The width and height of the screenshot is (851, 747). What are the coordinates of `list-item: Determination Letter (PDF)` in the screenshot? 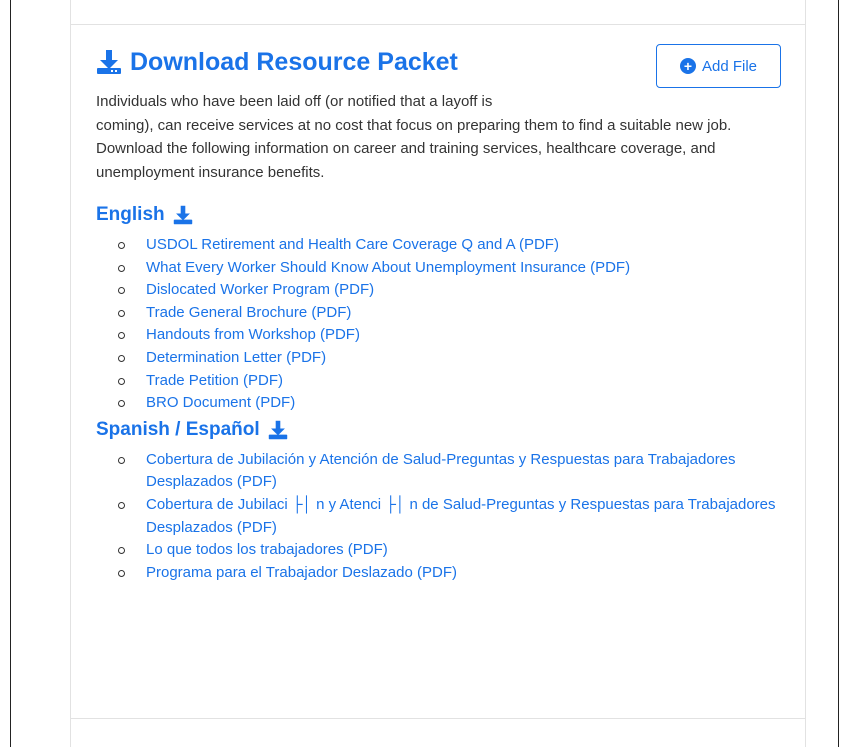 It's located at (452, 358).